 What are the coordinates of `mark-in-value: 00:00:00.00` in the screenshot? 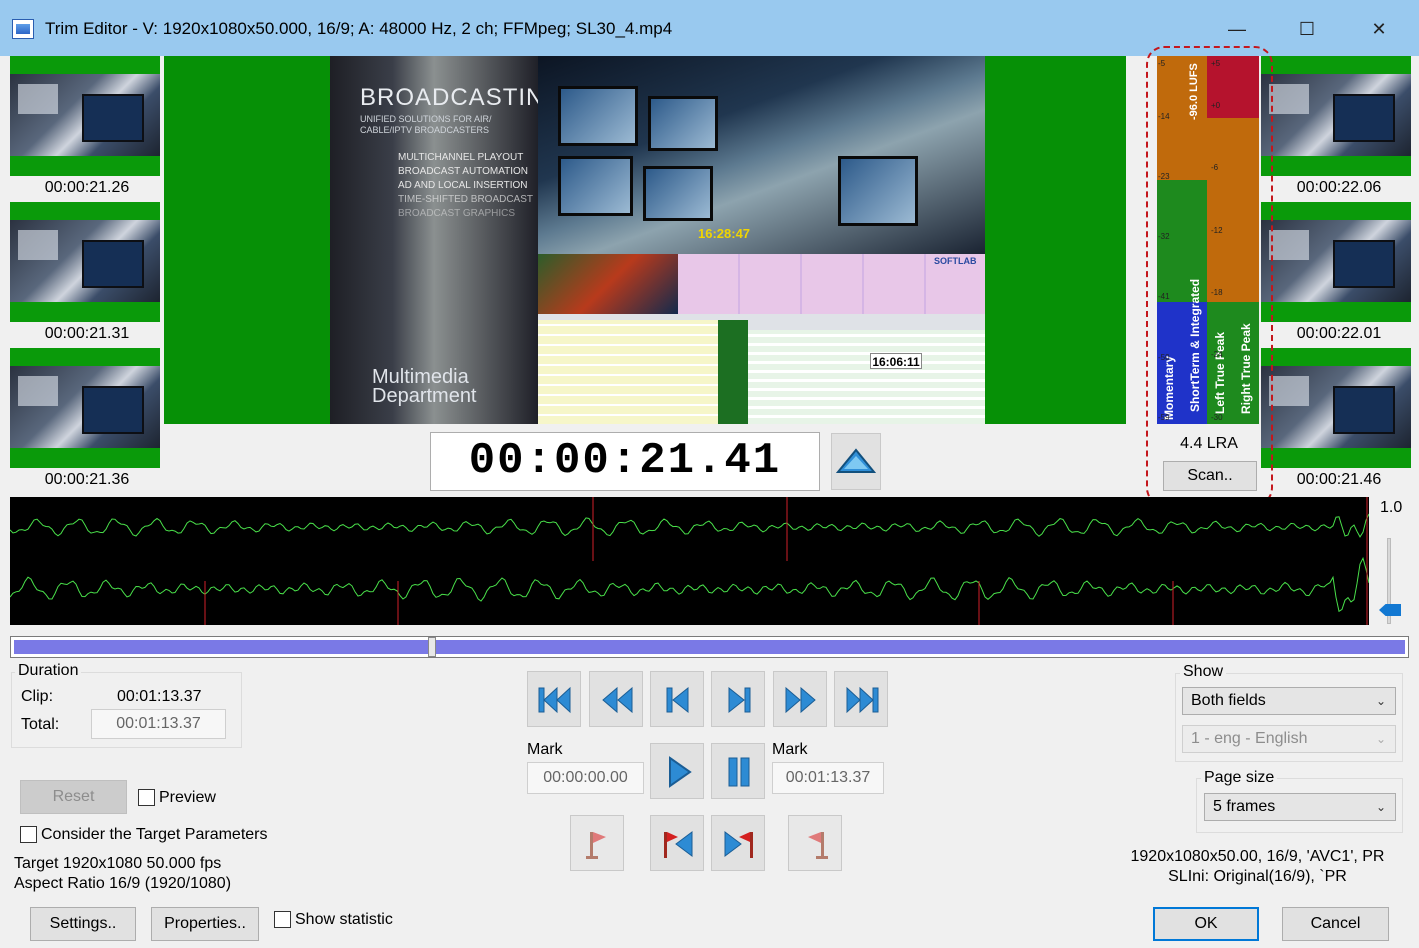 It's located at (585, 778).